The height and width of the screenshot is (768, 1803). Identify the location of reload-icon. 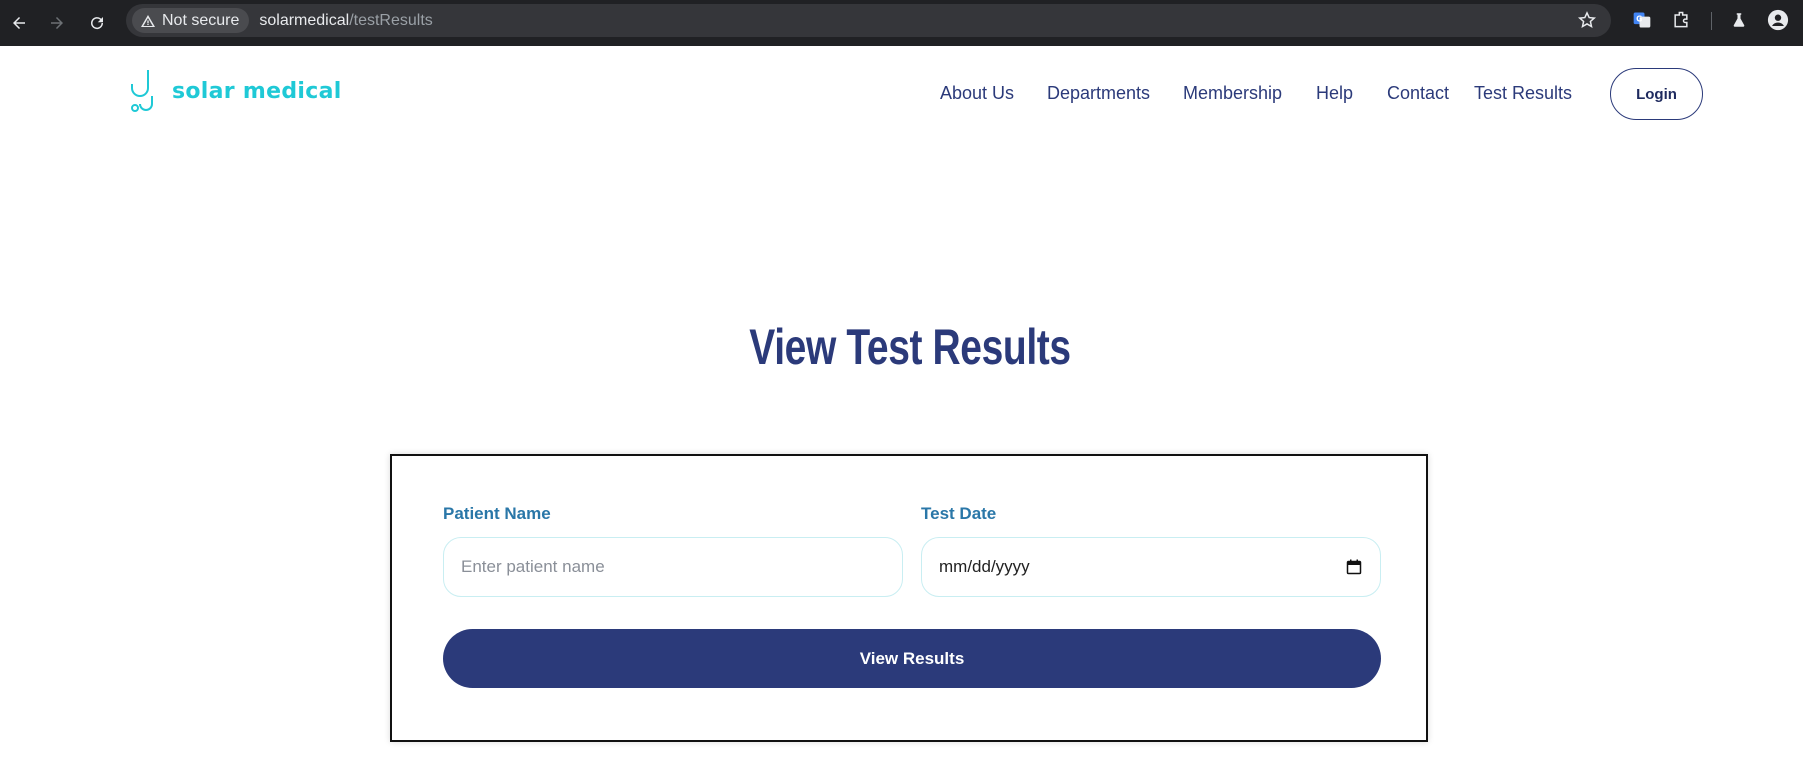
(97, 23).